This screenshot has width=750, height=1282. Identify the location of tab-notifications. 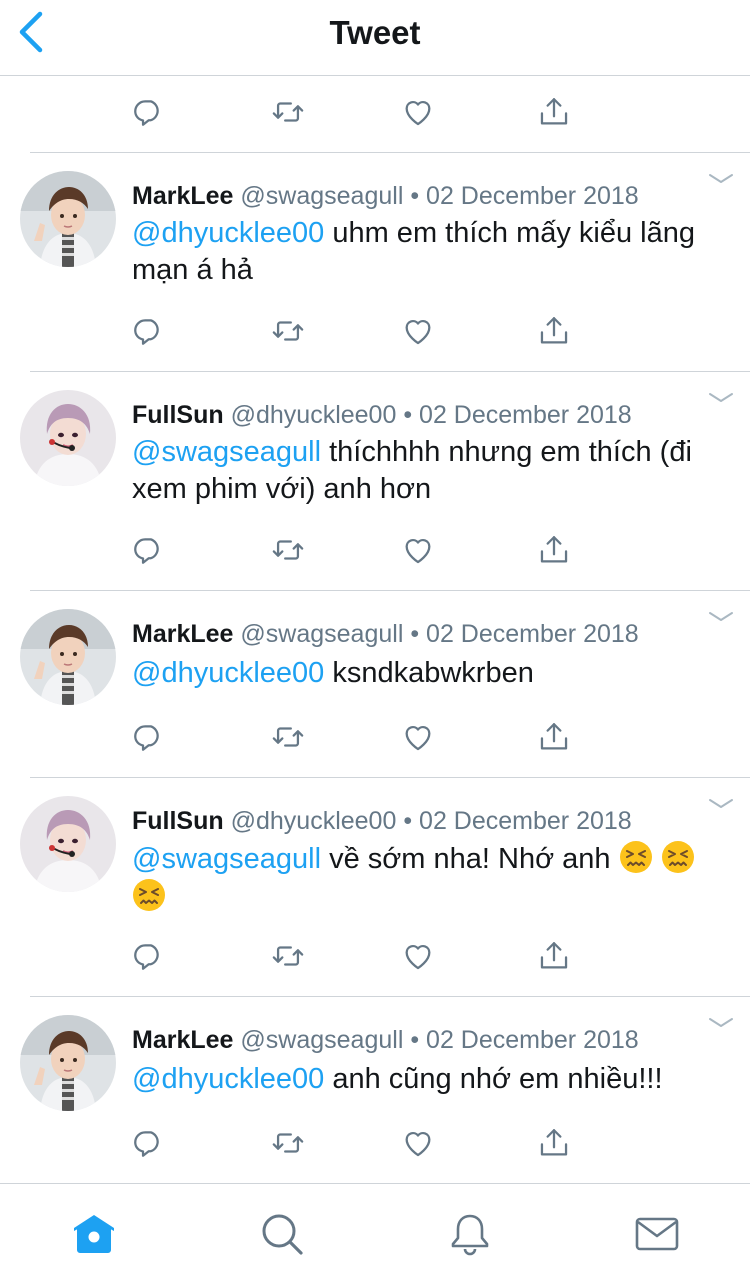
(470, 1234).